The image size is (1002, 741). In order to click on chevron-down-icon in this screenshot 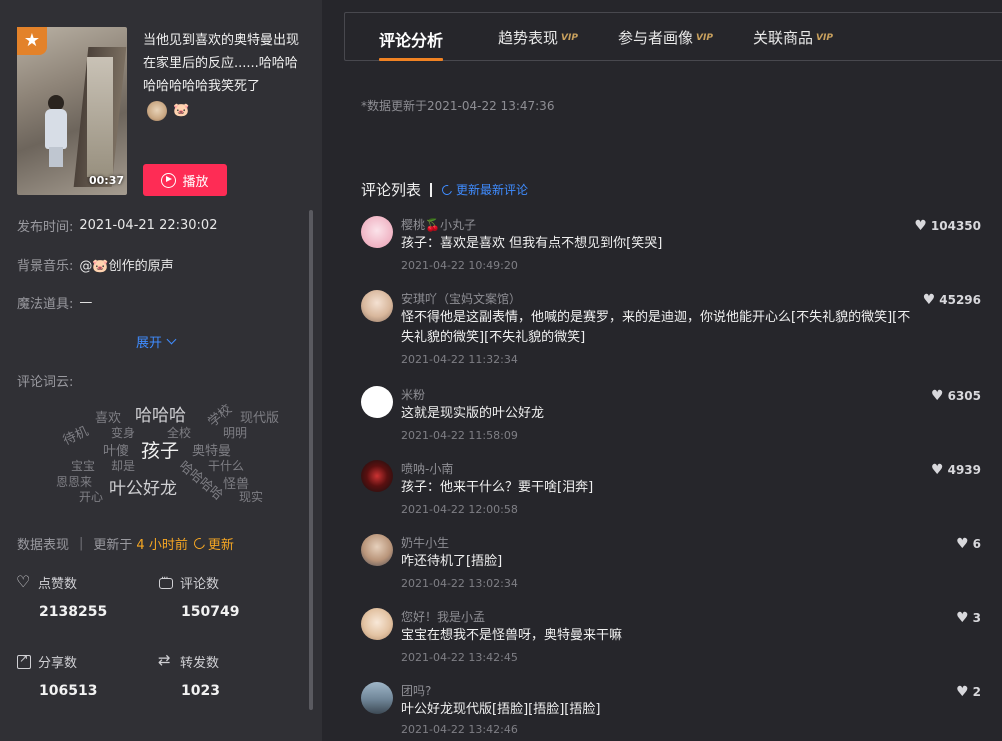, I will do `click(171, 339)`.